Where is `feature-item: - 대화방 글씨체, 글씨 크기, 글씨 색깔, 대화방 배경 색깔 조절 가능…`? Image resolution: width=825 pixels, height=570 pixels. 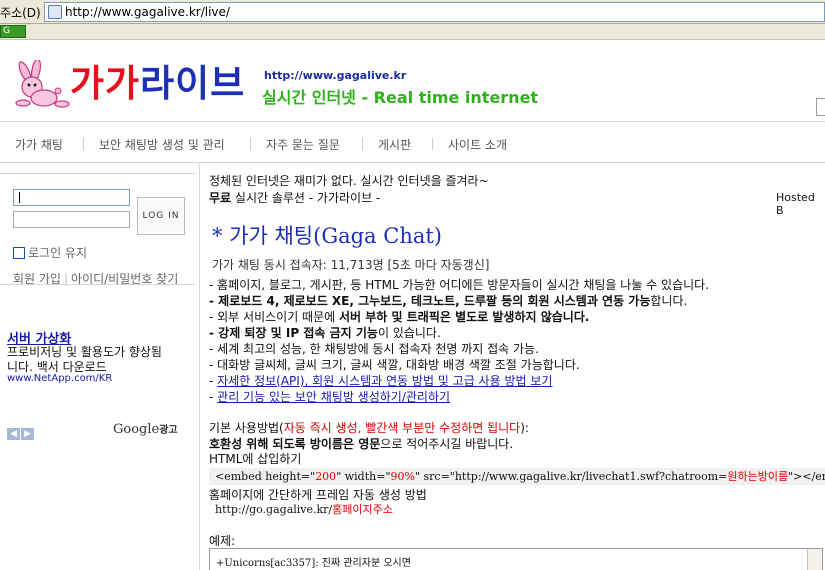
feature-item: - 대화방 글씨체, 글씨 크기, 글씨 색깔, 대화방 배경 색깔 조절 가능… is located at coordinates (394, 365).